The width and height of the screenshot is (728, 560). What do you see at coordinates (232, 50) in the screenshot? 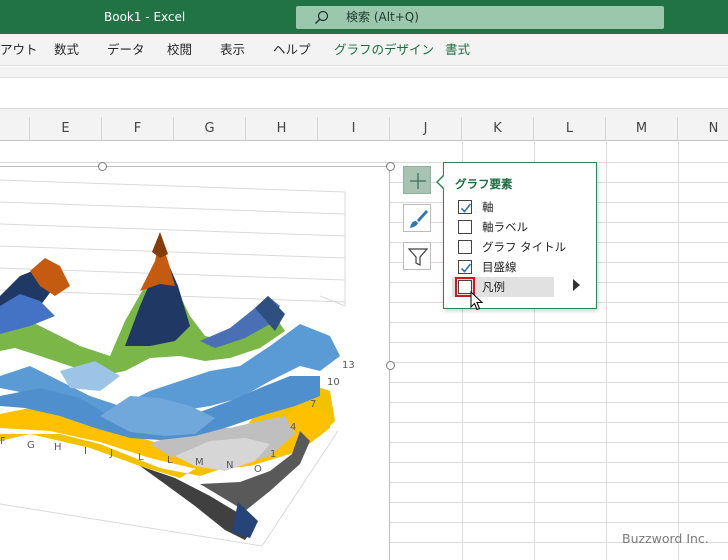
I see `tab-view: 表示` at bounding box center [232, 50].